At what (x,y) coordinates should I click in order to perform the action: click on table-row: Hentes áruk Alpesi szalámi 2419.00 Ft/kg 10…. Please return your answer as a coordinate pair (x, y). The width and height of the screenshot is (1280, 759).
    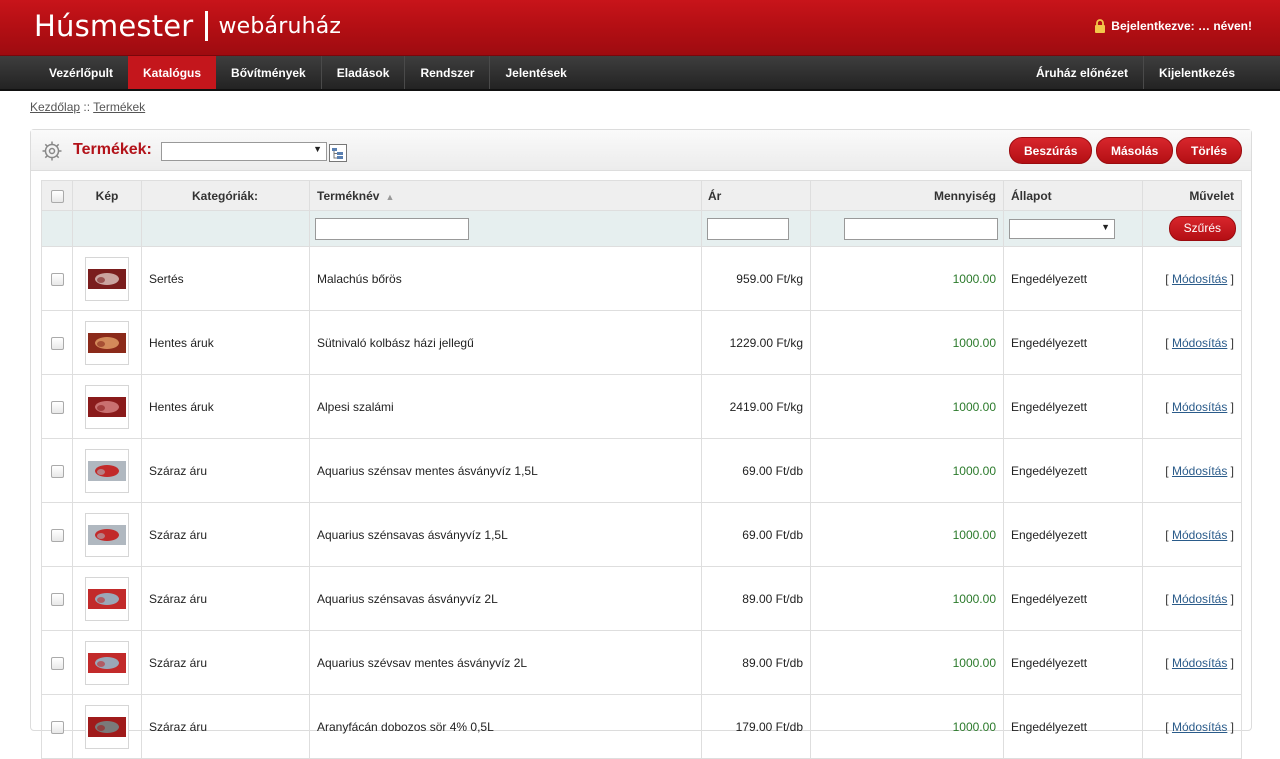
    Looking at the image, I should click on (641, 406).